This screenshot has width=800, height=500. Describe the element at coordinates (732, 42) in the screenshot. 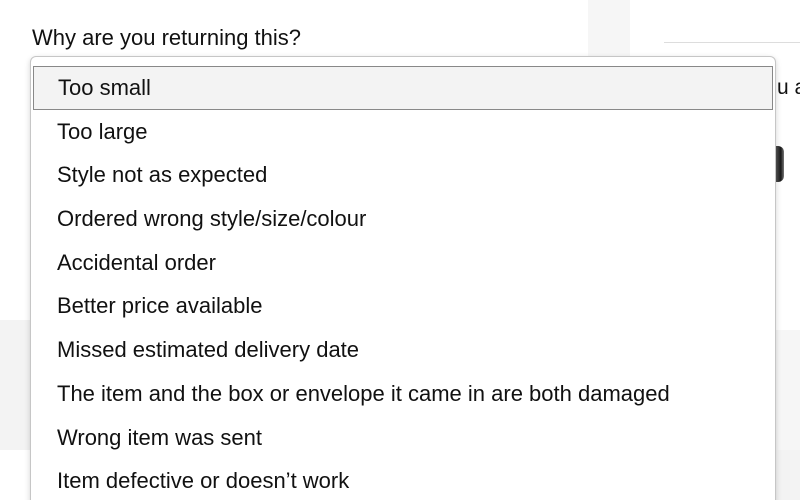

I see `background-divider` at that location.